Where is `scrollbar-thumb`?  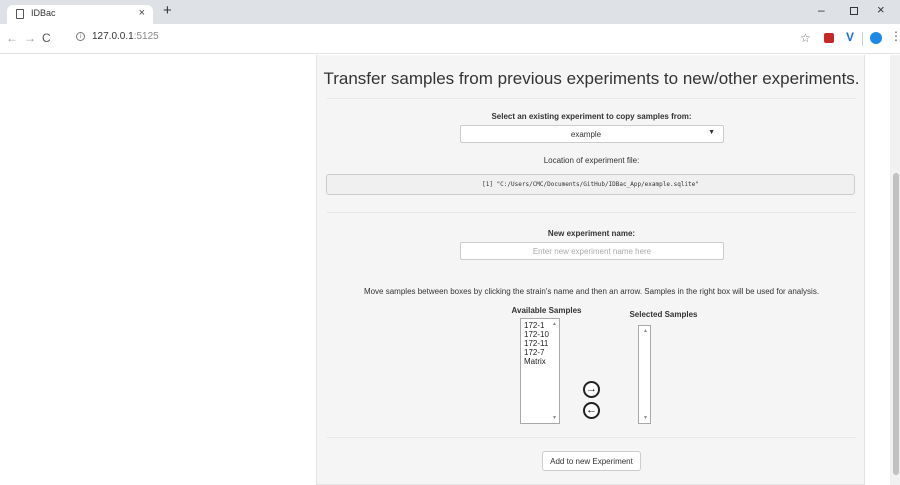
scrollbar-thumb is located at coordinates (896, 324).